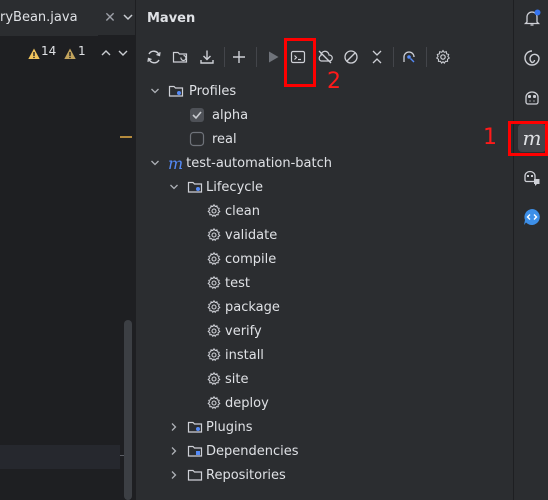  I want to click on checkbox-checked-icon, so click(197, 115).